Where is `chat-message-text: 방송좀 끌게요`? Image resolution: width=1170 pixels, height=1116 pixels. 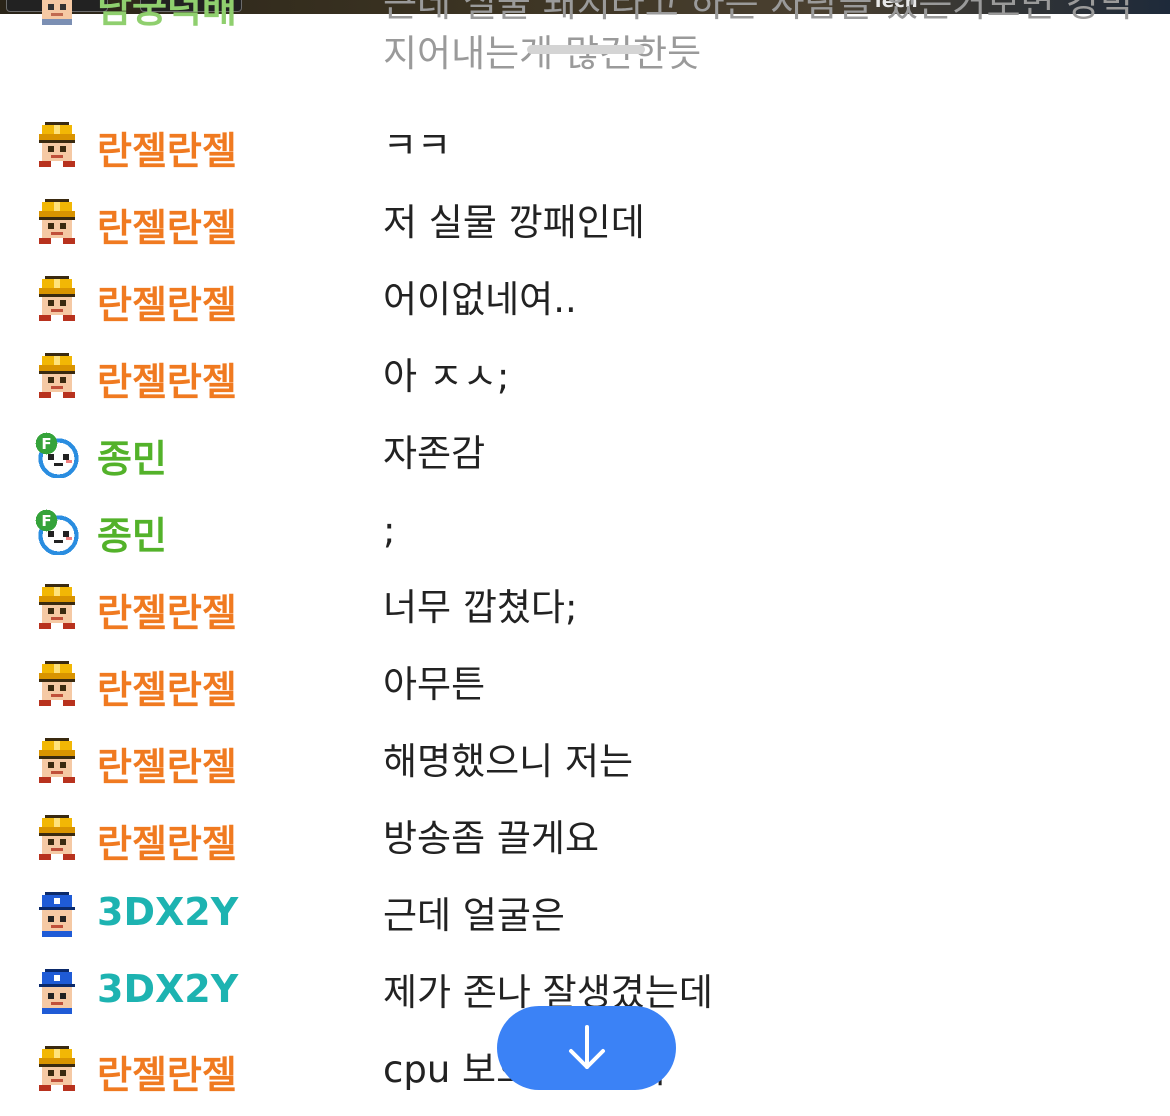 chat-message-text: 방송좀 끌게요 is located at coordinates (491, 838).